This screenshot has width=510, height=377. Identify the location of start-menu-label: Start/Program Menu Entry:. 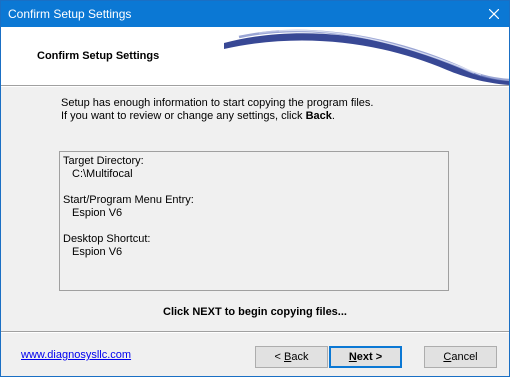
(128, 200).